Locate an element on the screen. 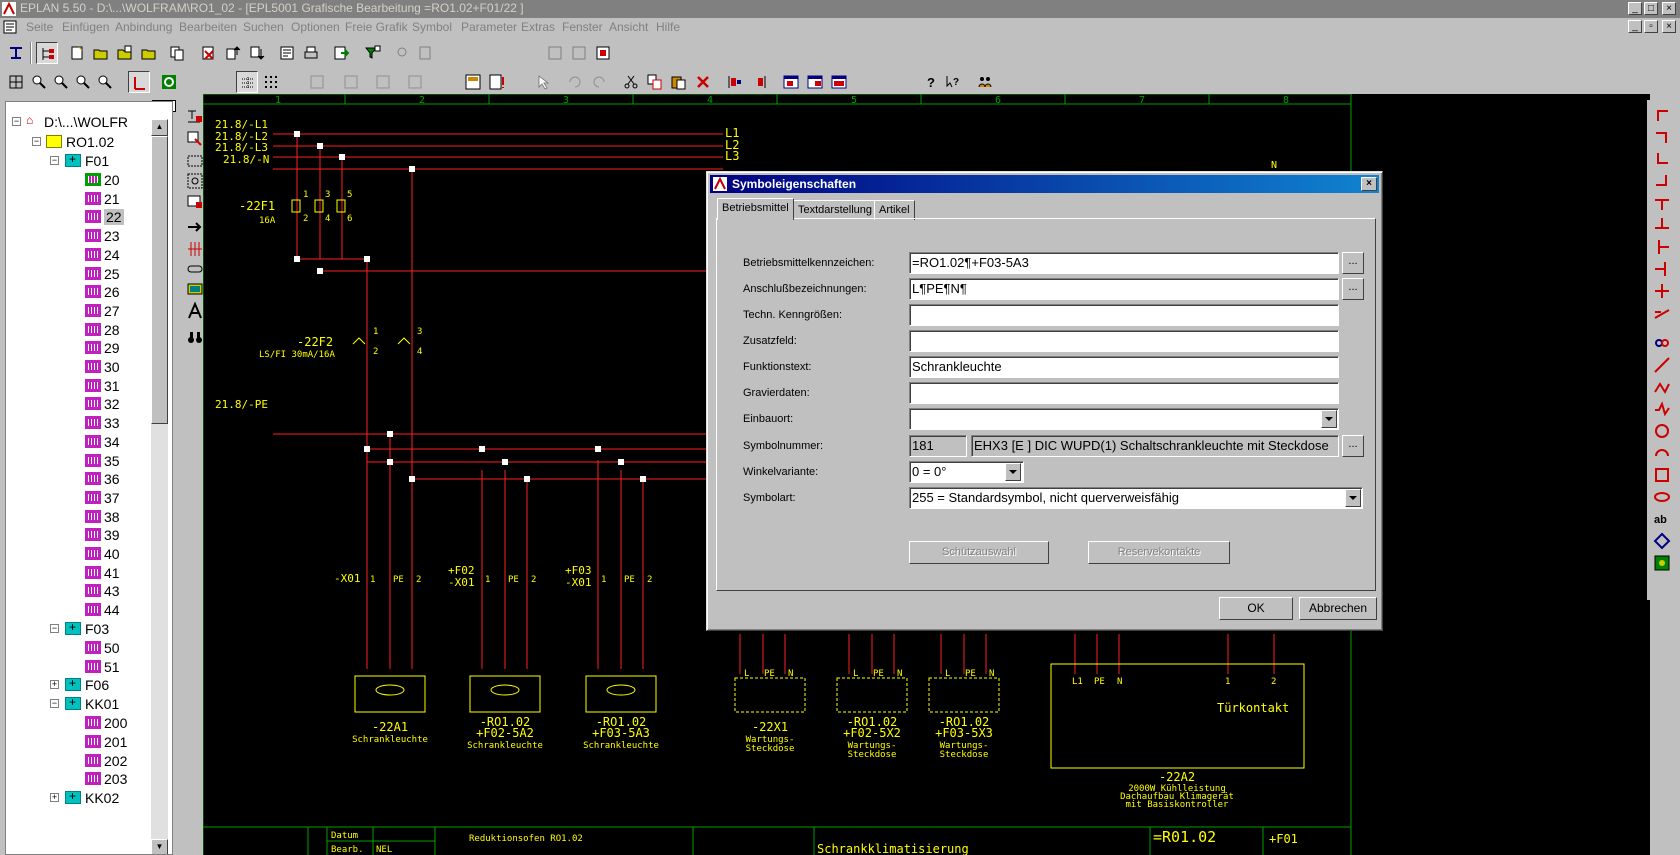  tree-page: 44 is located at coordinates (83, 610).